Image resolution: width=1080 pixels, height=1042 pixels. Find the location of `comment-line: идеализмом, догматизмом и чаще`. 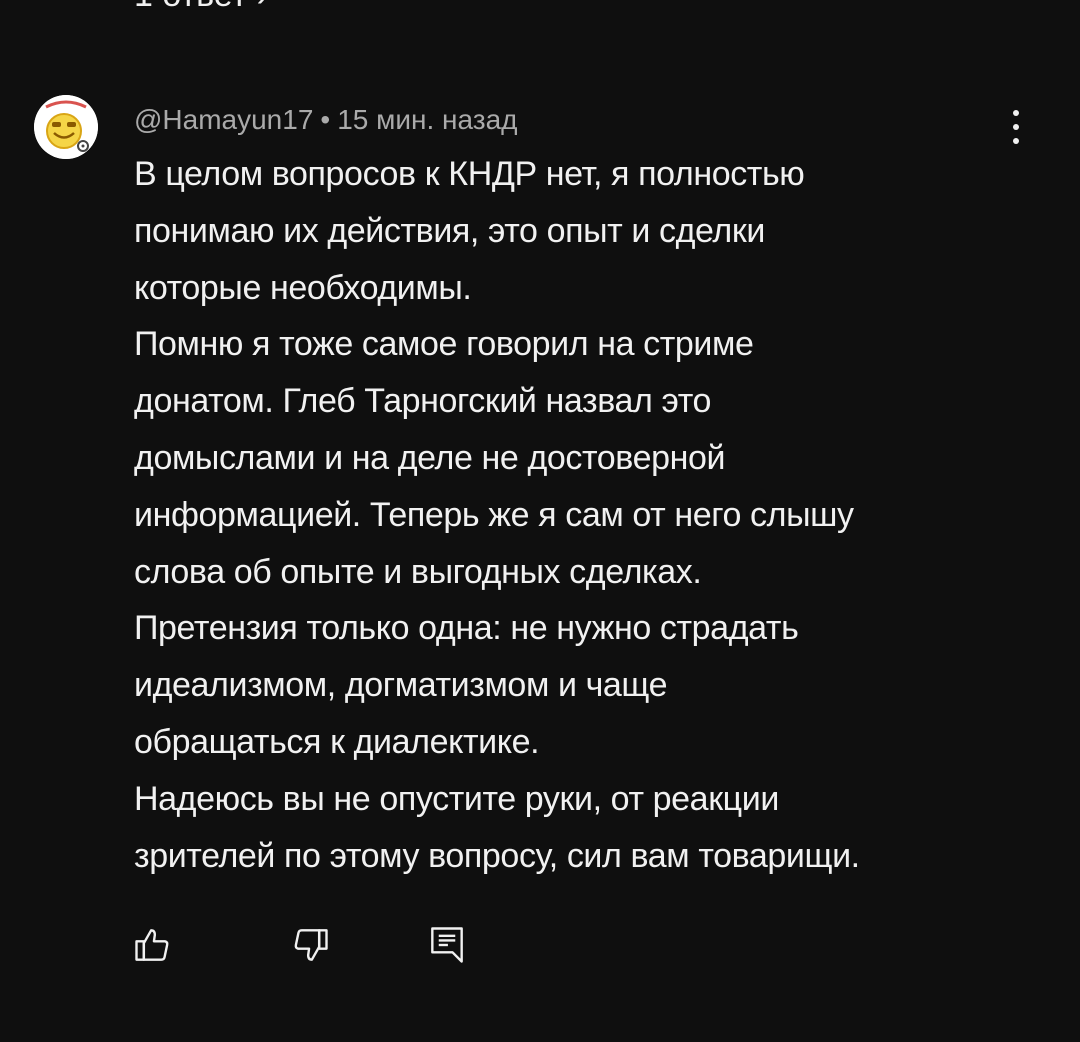

comment-line: идеализмом, догматизмом и чаще is located at coordinates (401, 685).